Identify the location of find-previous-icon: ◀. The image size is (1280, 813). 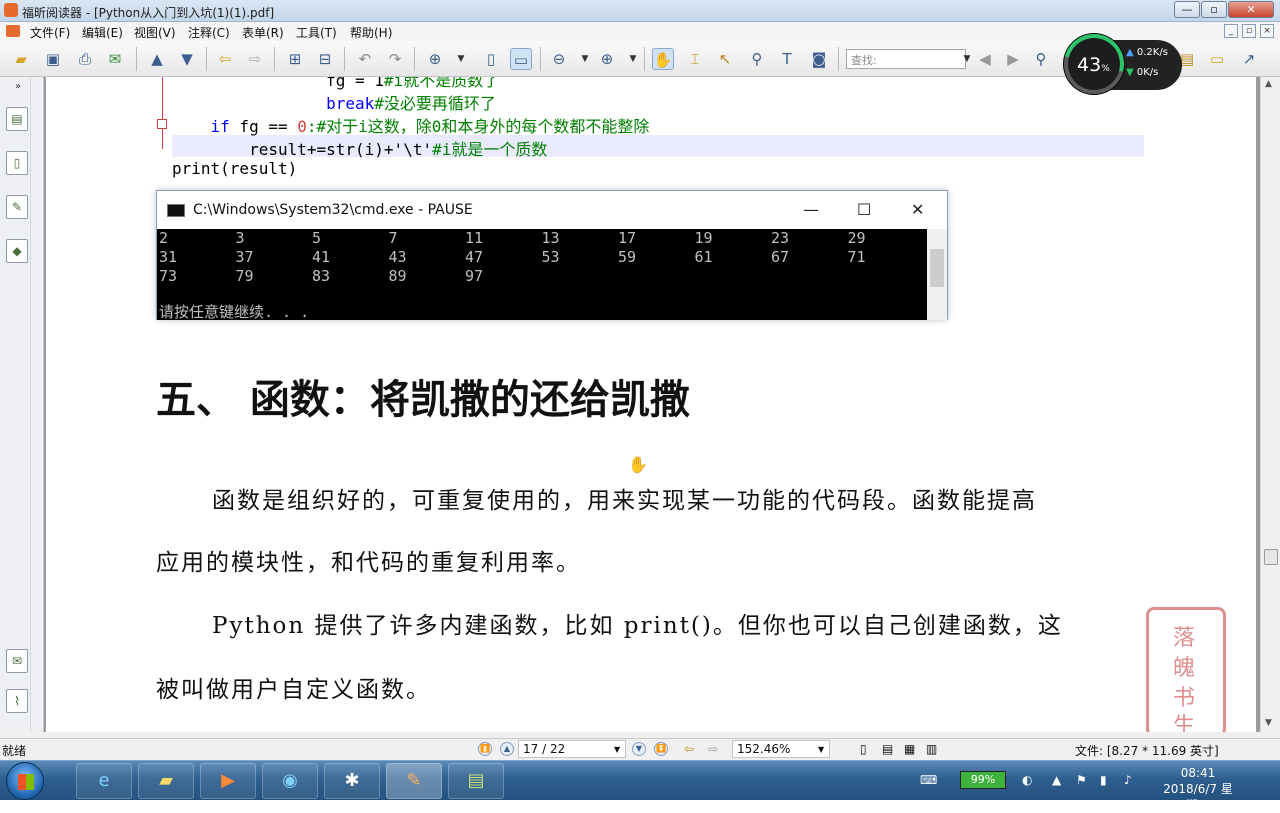
(985, 59).